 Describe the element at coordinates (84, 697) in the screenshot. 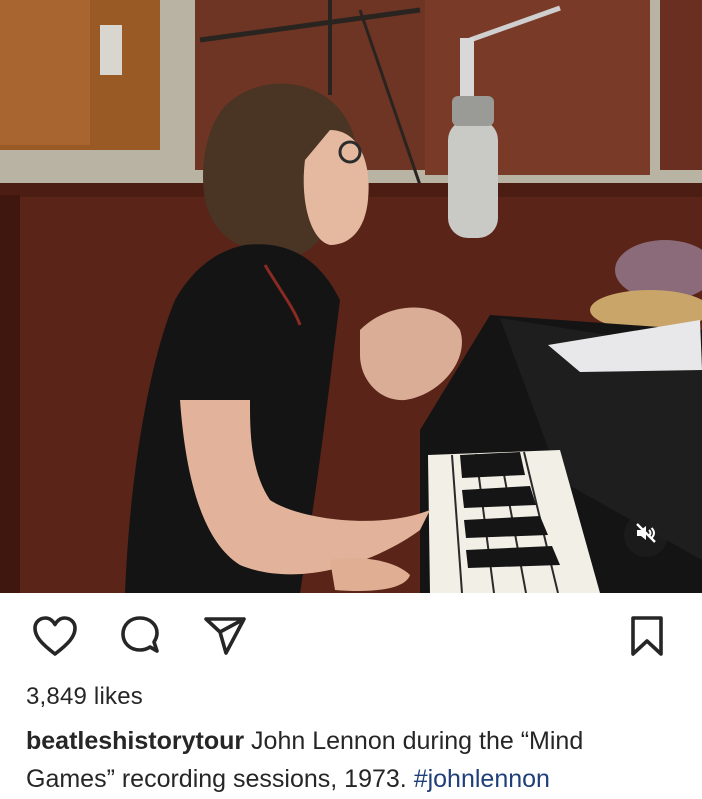

I see `likes-count: 3,849 likes` at that location.